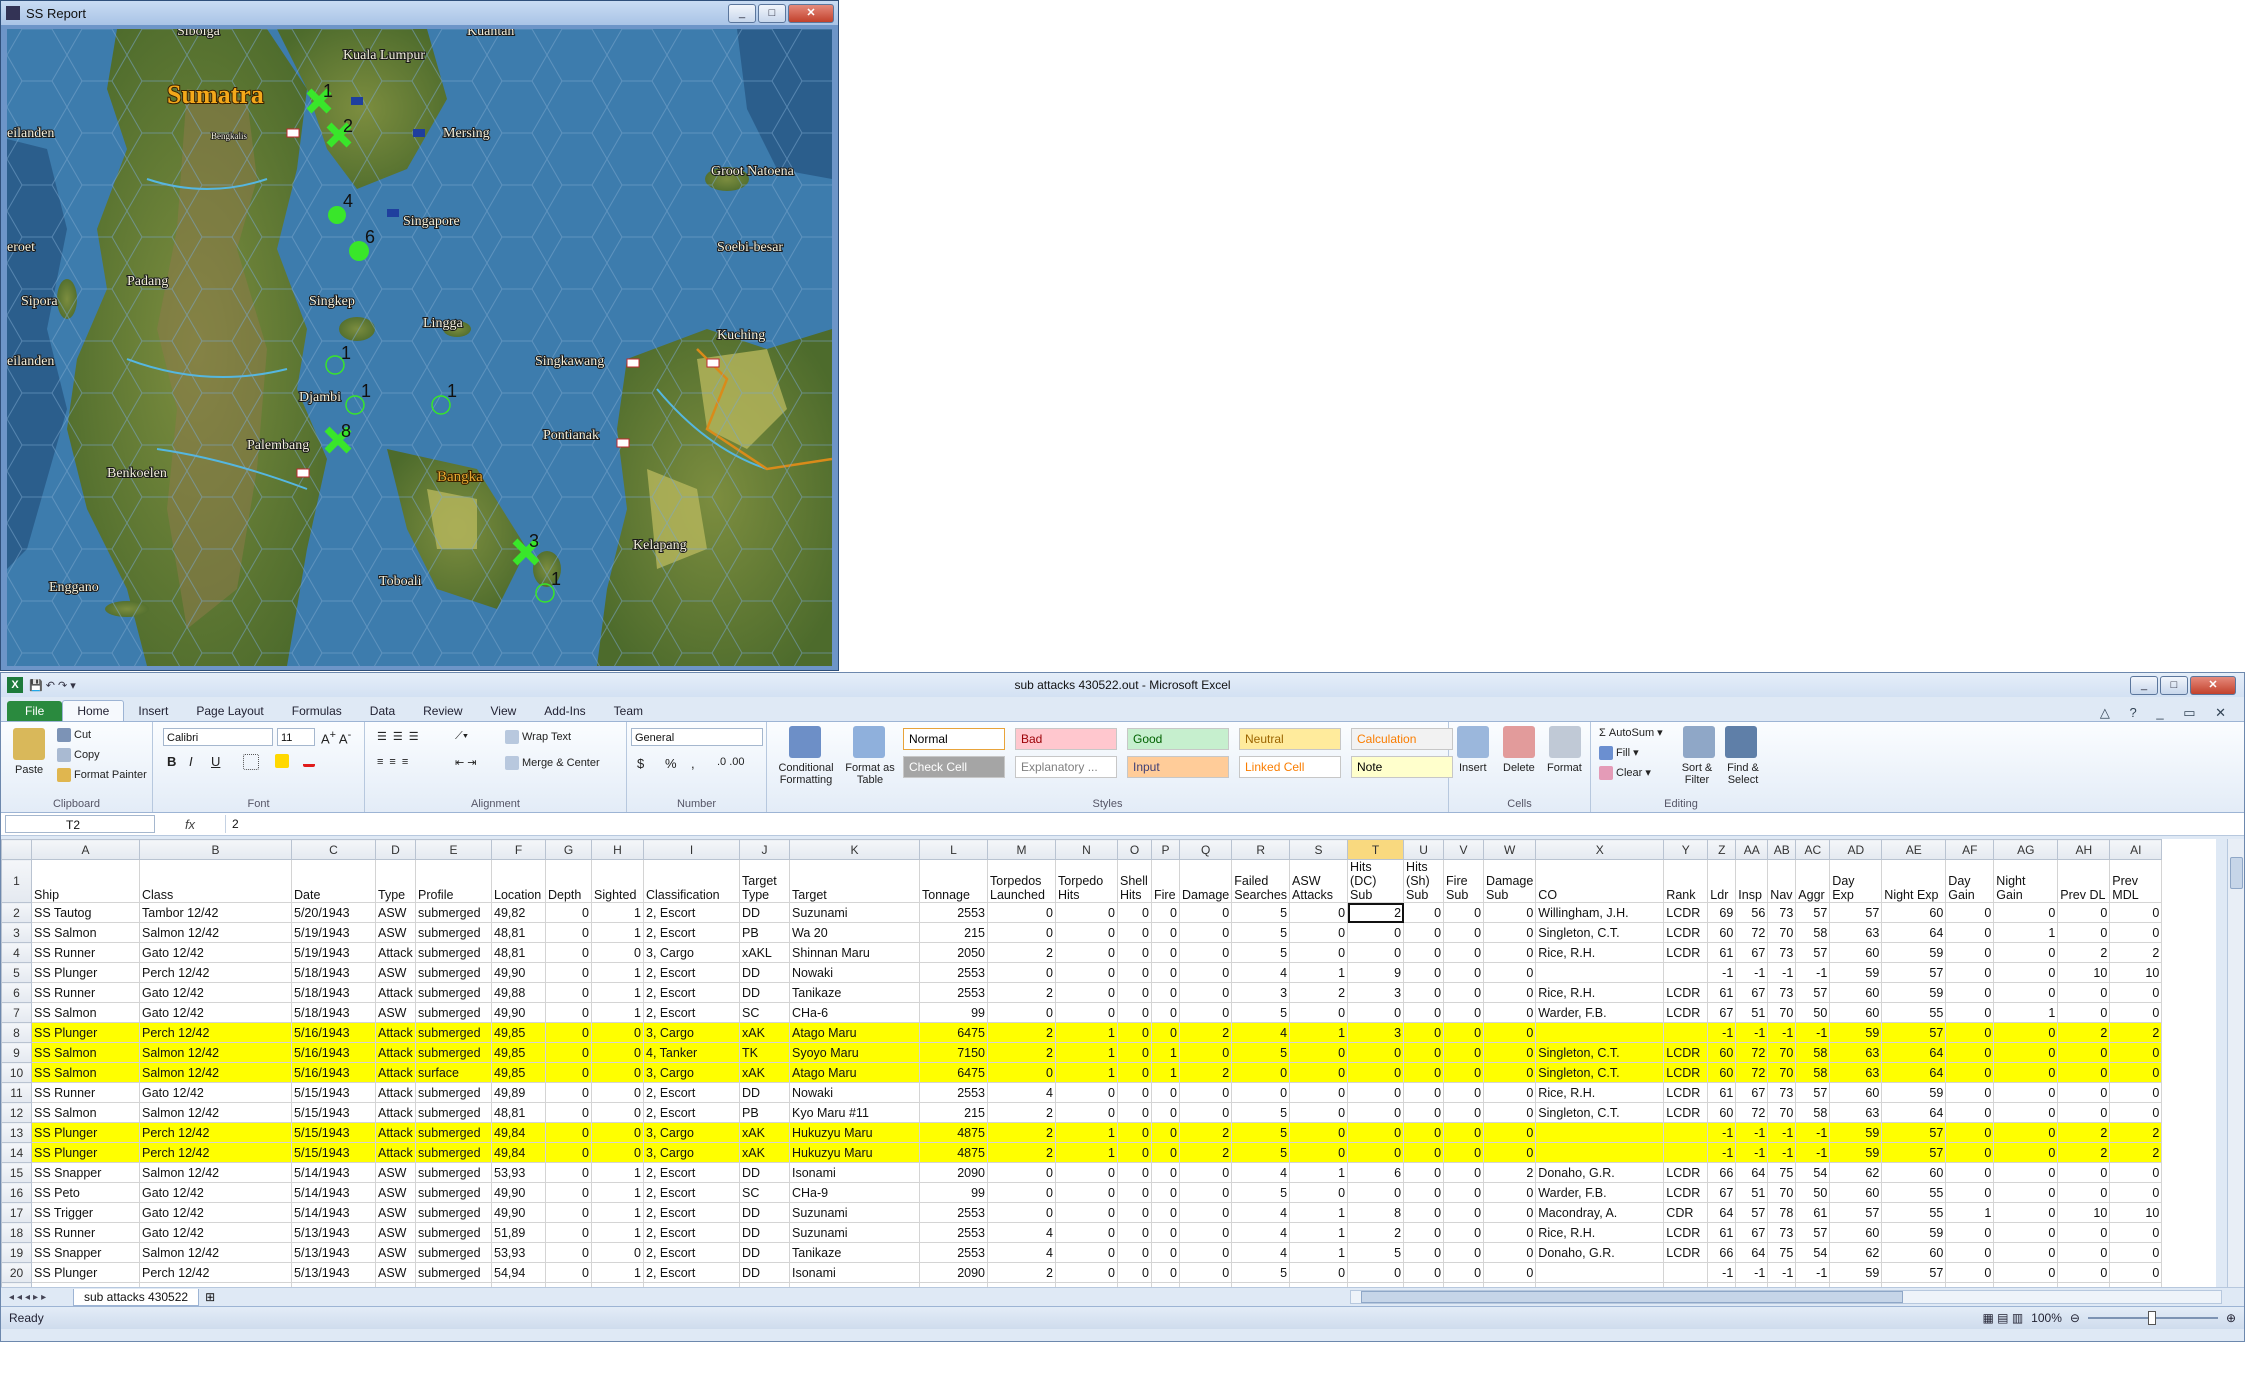  Describe the element at coordinates (568, 849) in the screenshot. I see `column-header: G` at that location.